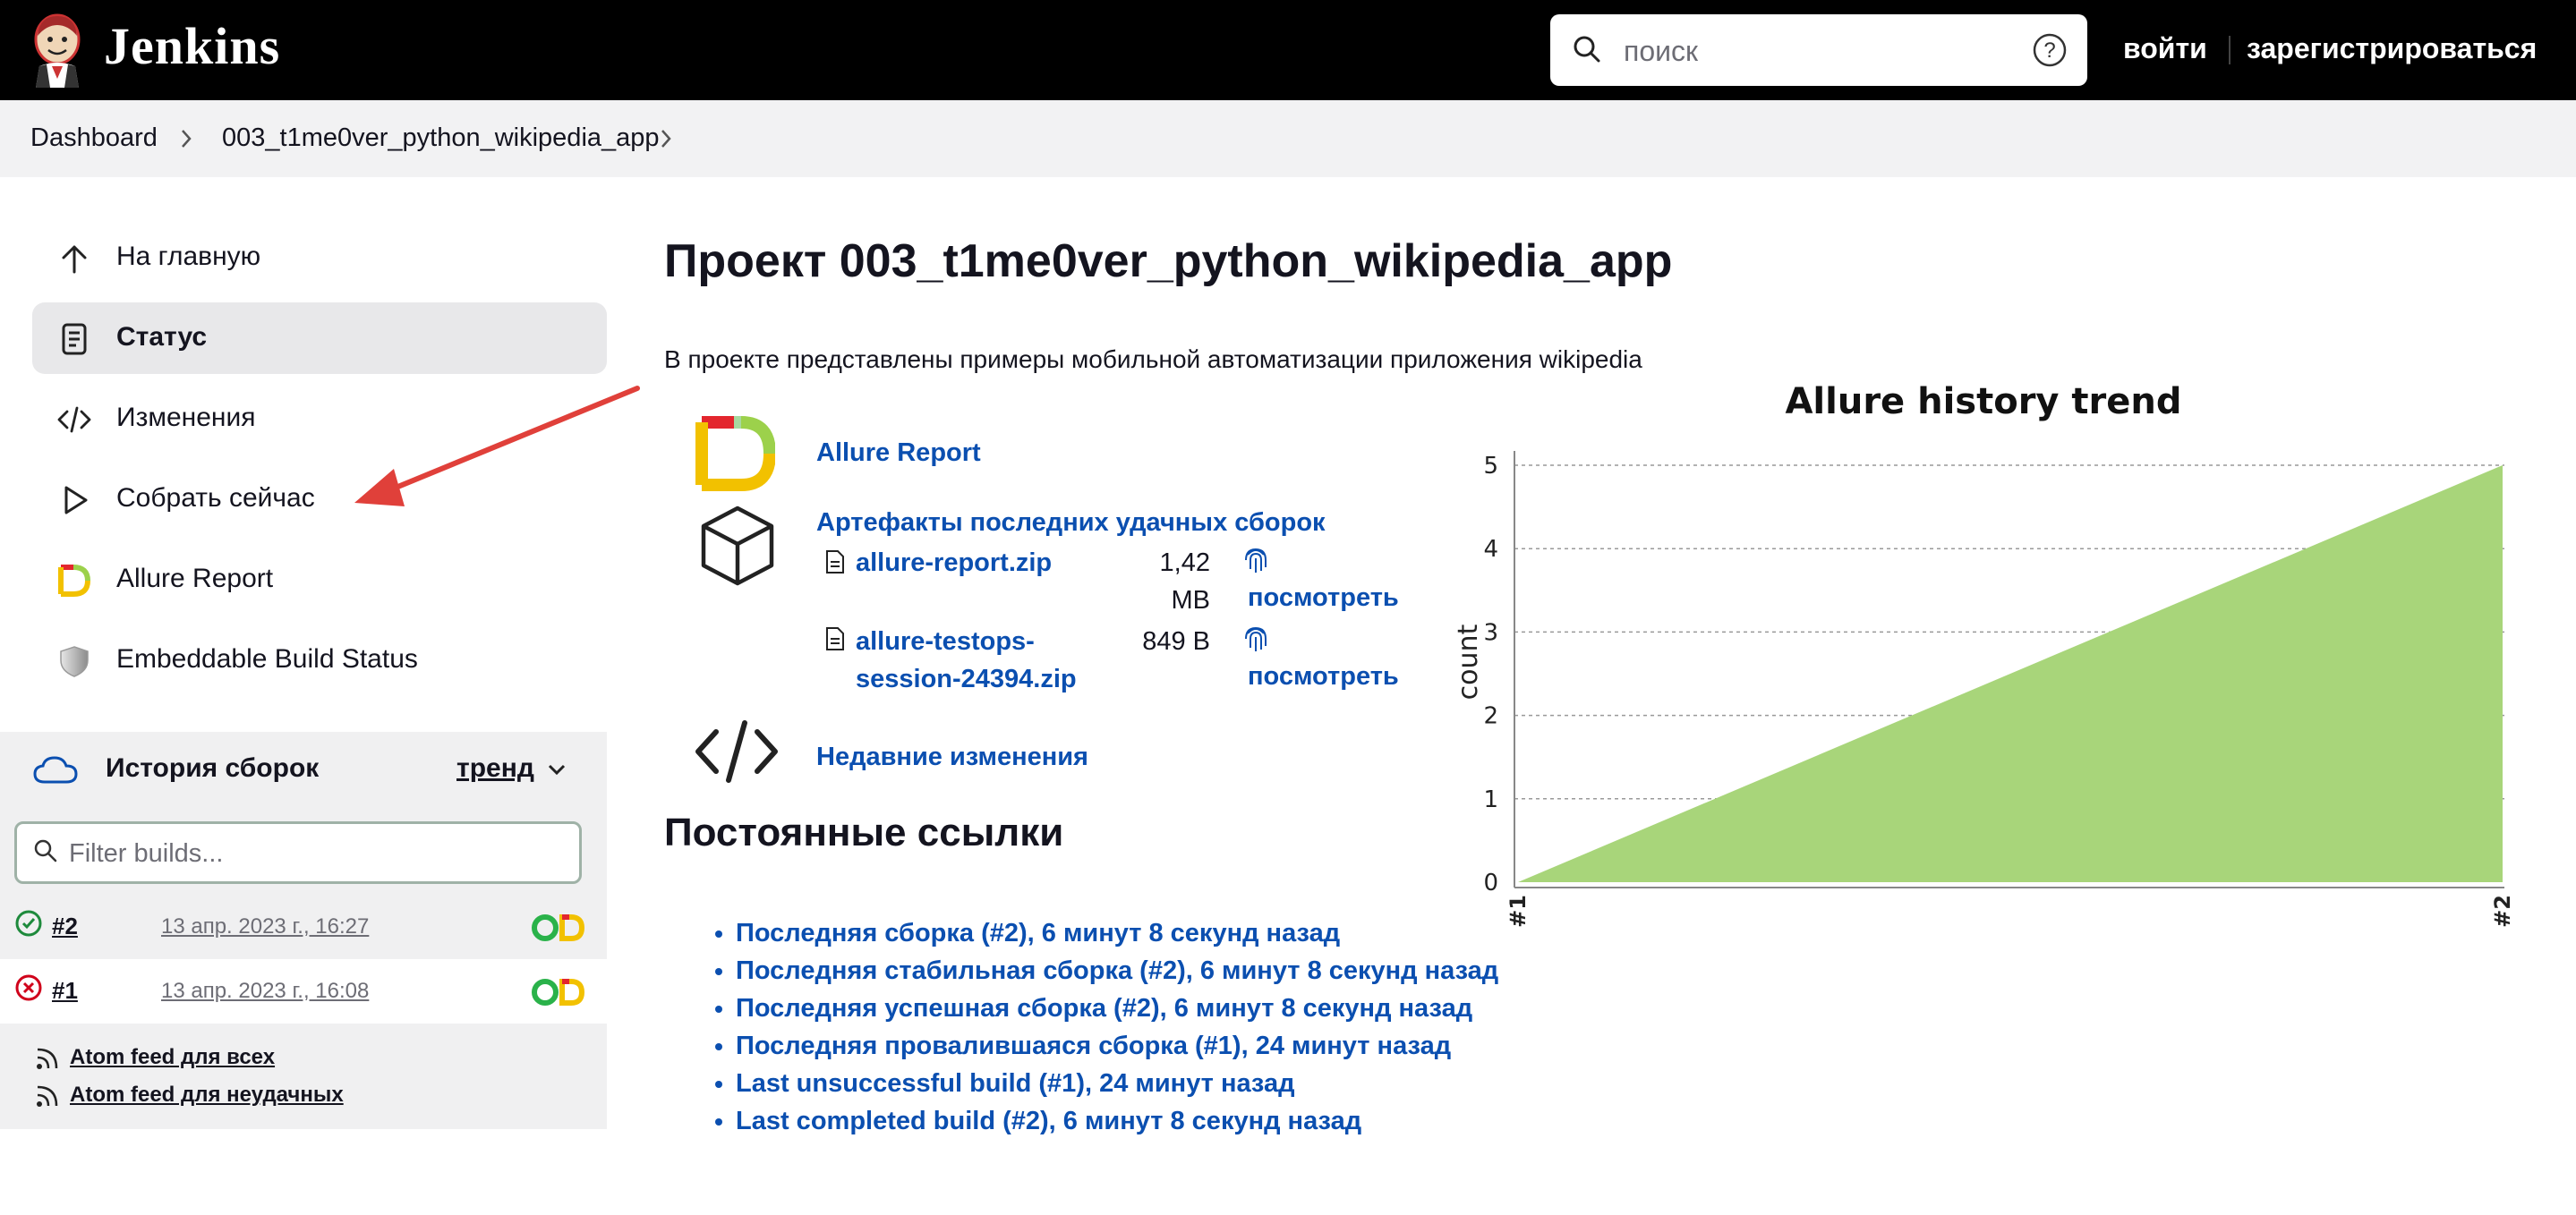 This screenshot has width=2576, height=1215. I want to click on build-number-link: #1, so click(65, 991).